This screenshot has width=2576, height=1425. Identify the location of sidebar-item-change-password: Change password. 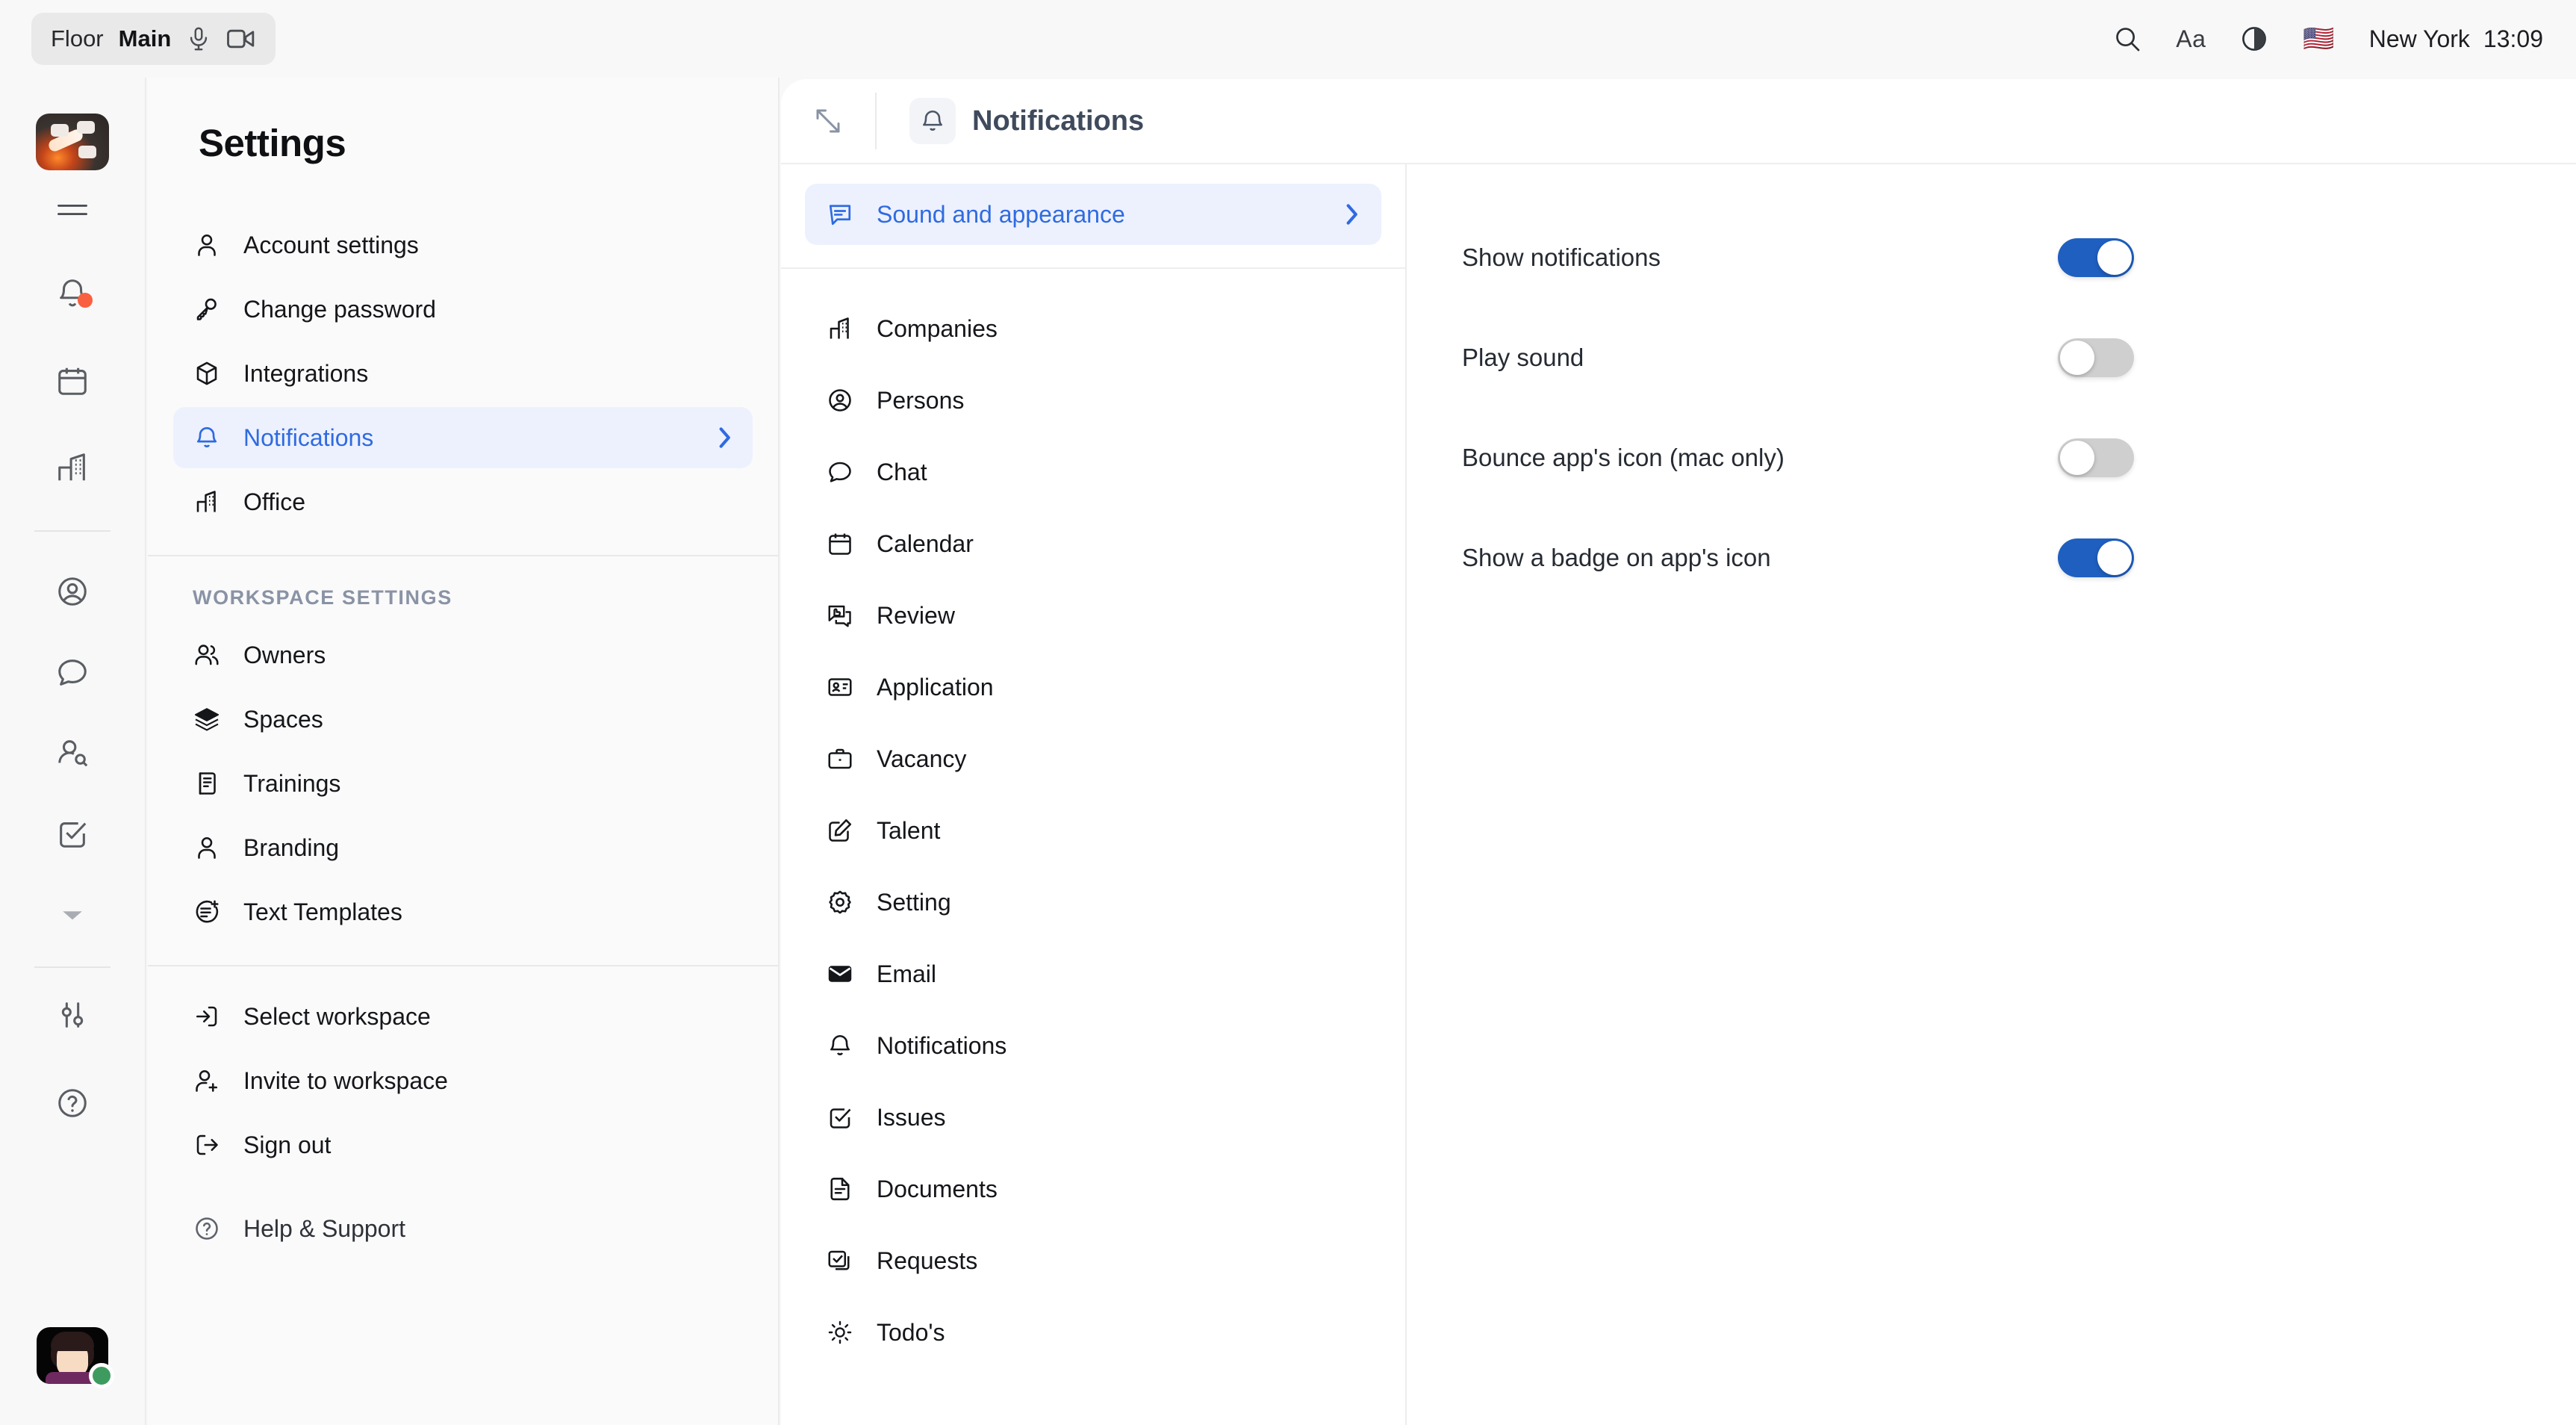
(463, 309).